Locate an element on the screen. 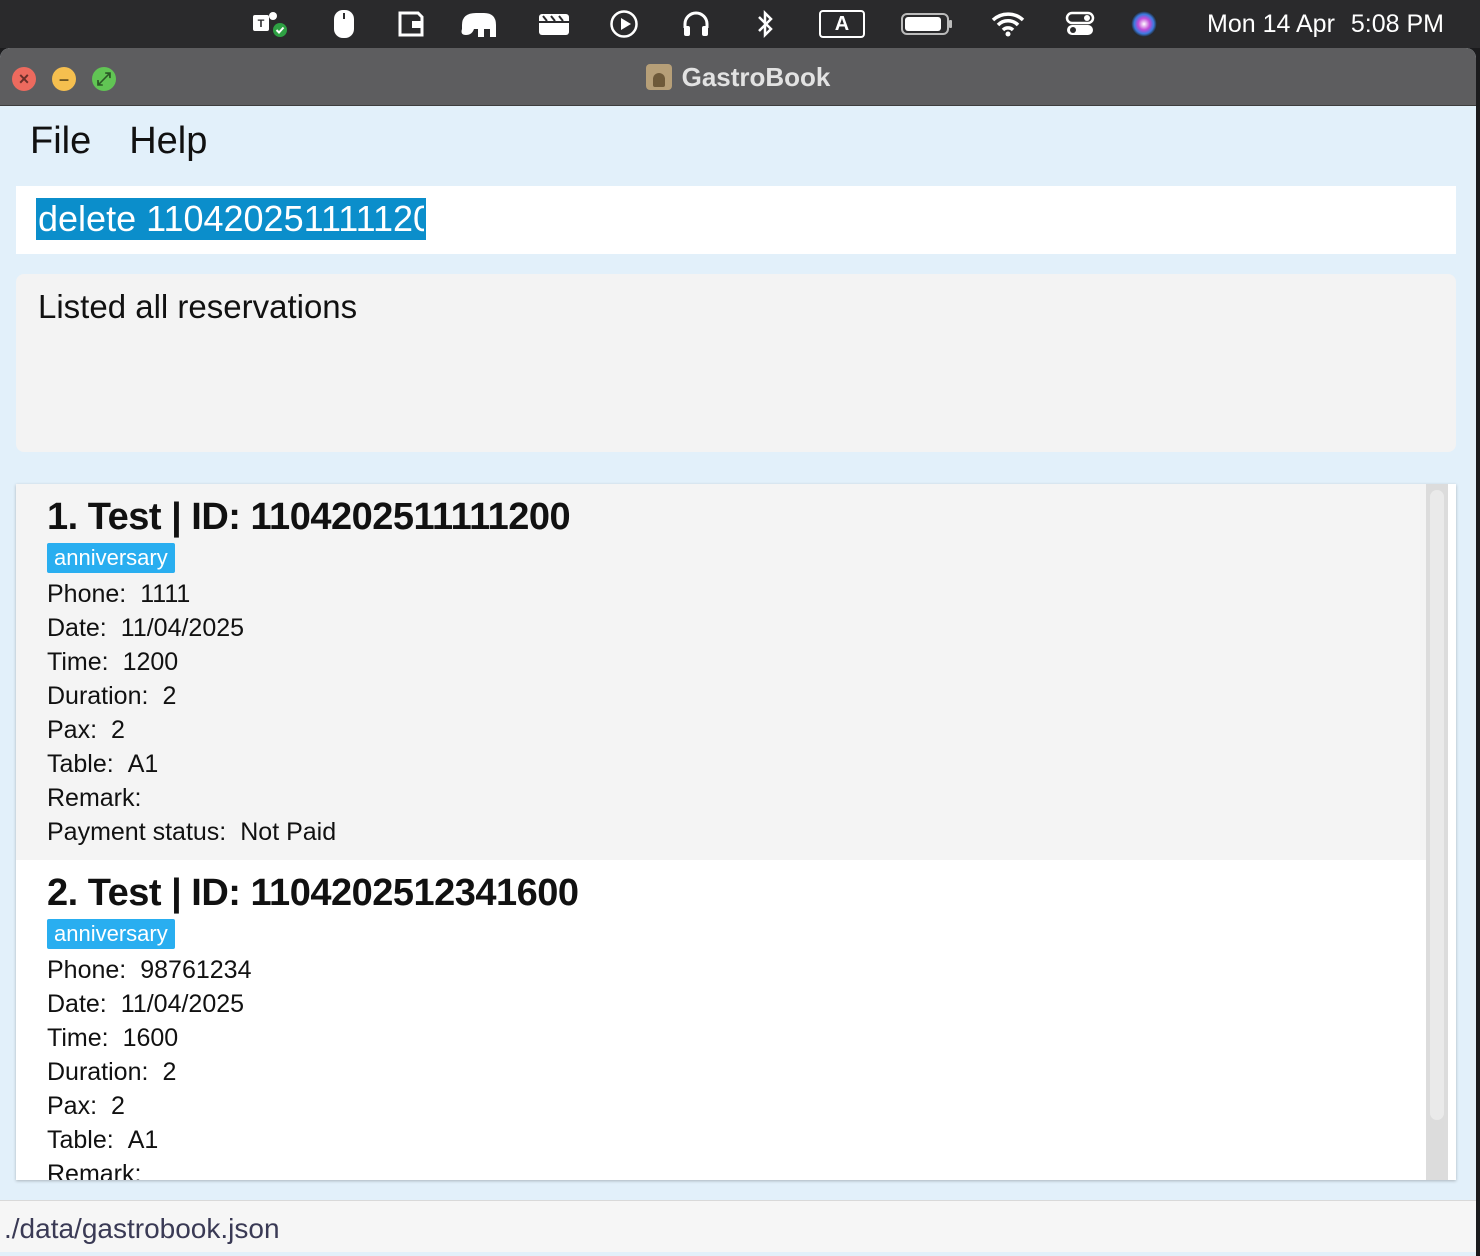 Image resolution: width=1480 pixels, height=1256 pixels. payment-status-row: Payment status: Not Paid is located at coordinates (721, 832).